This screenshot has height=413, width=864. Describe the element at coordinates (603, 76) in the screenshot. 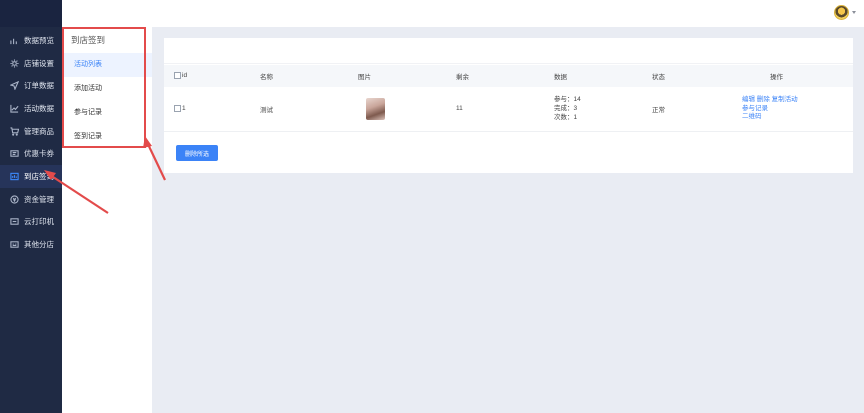

I see `header-data: 数据` at that location.